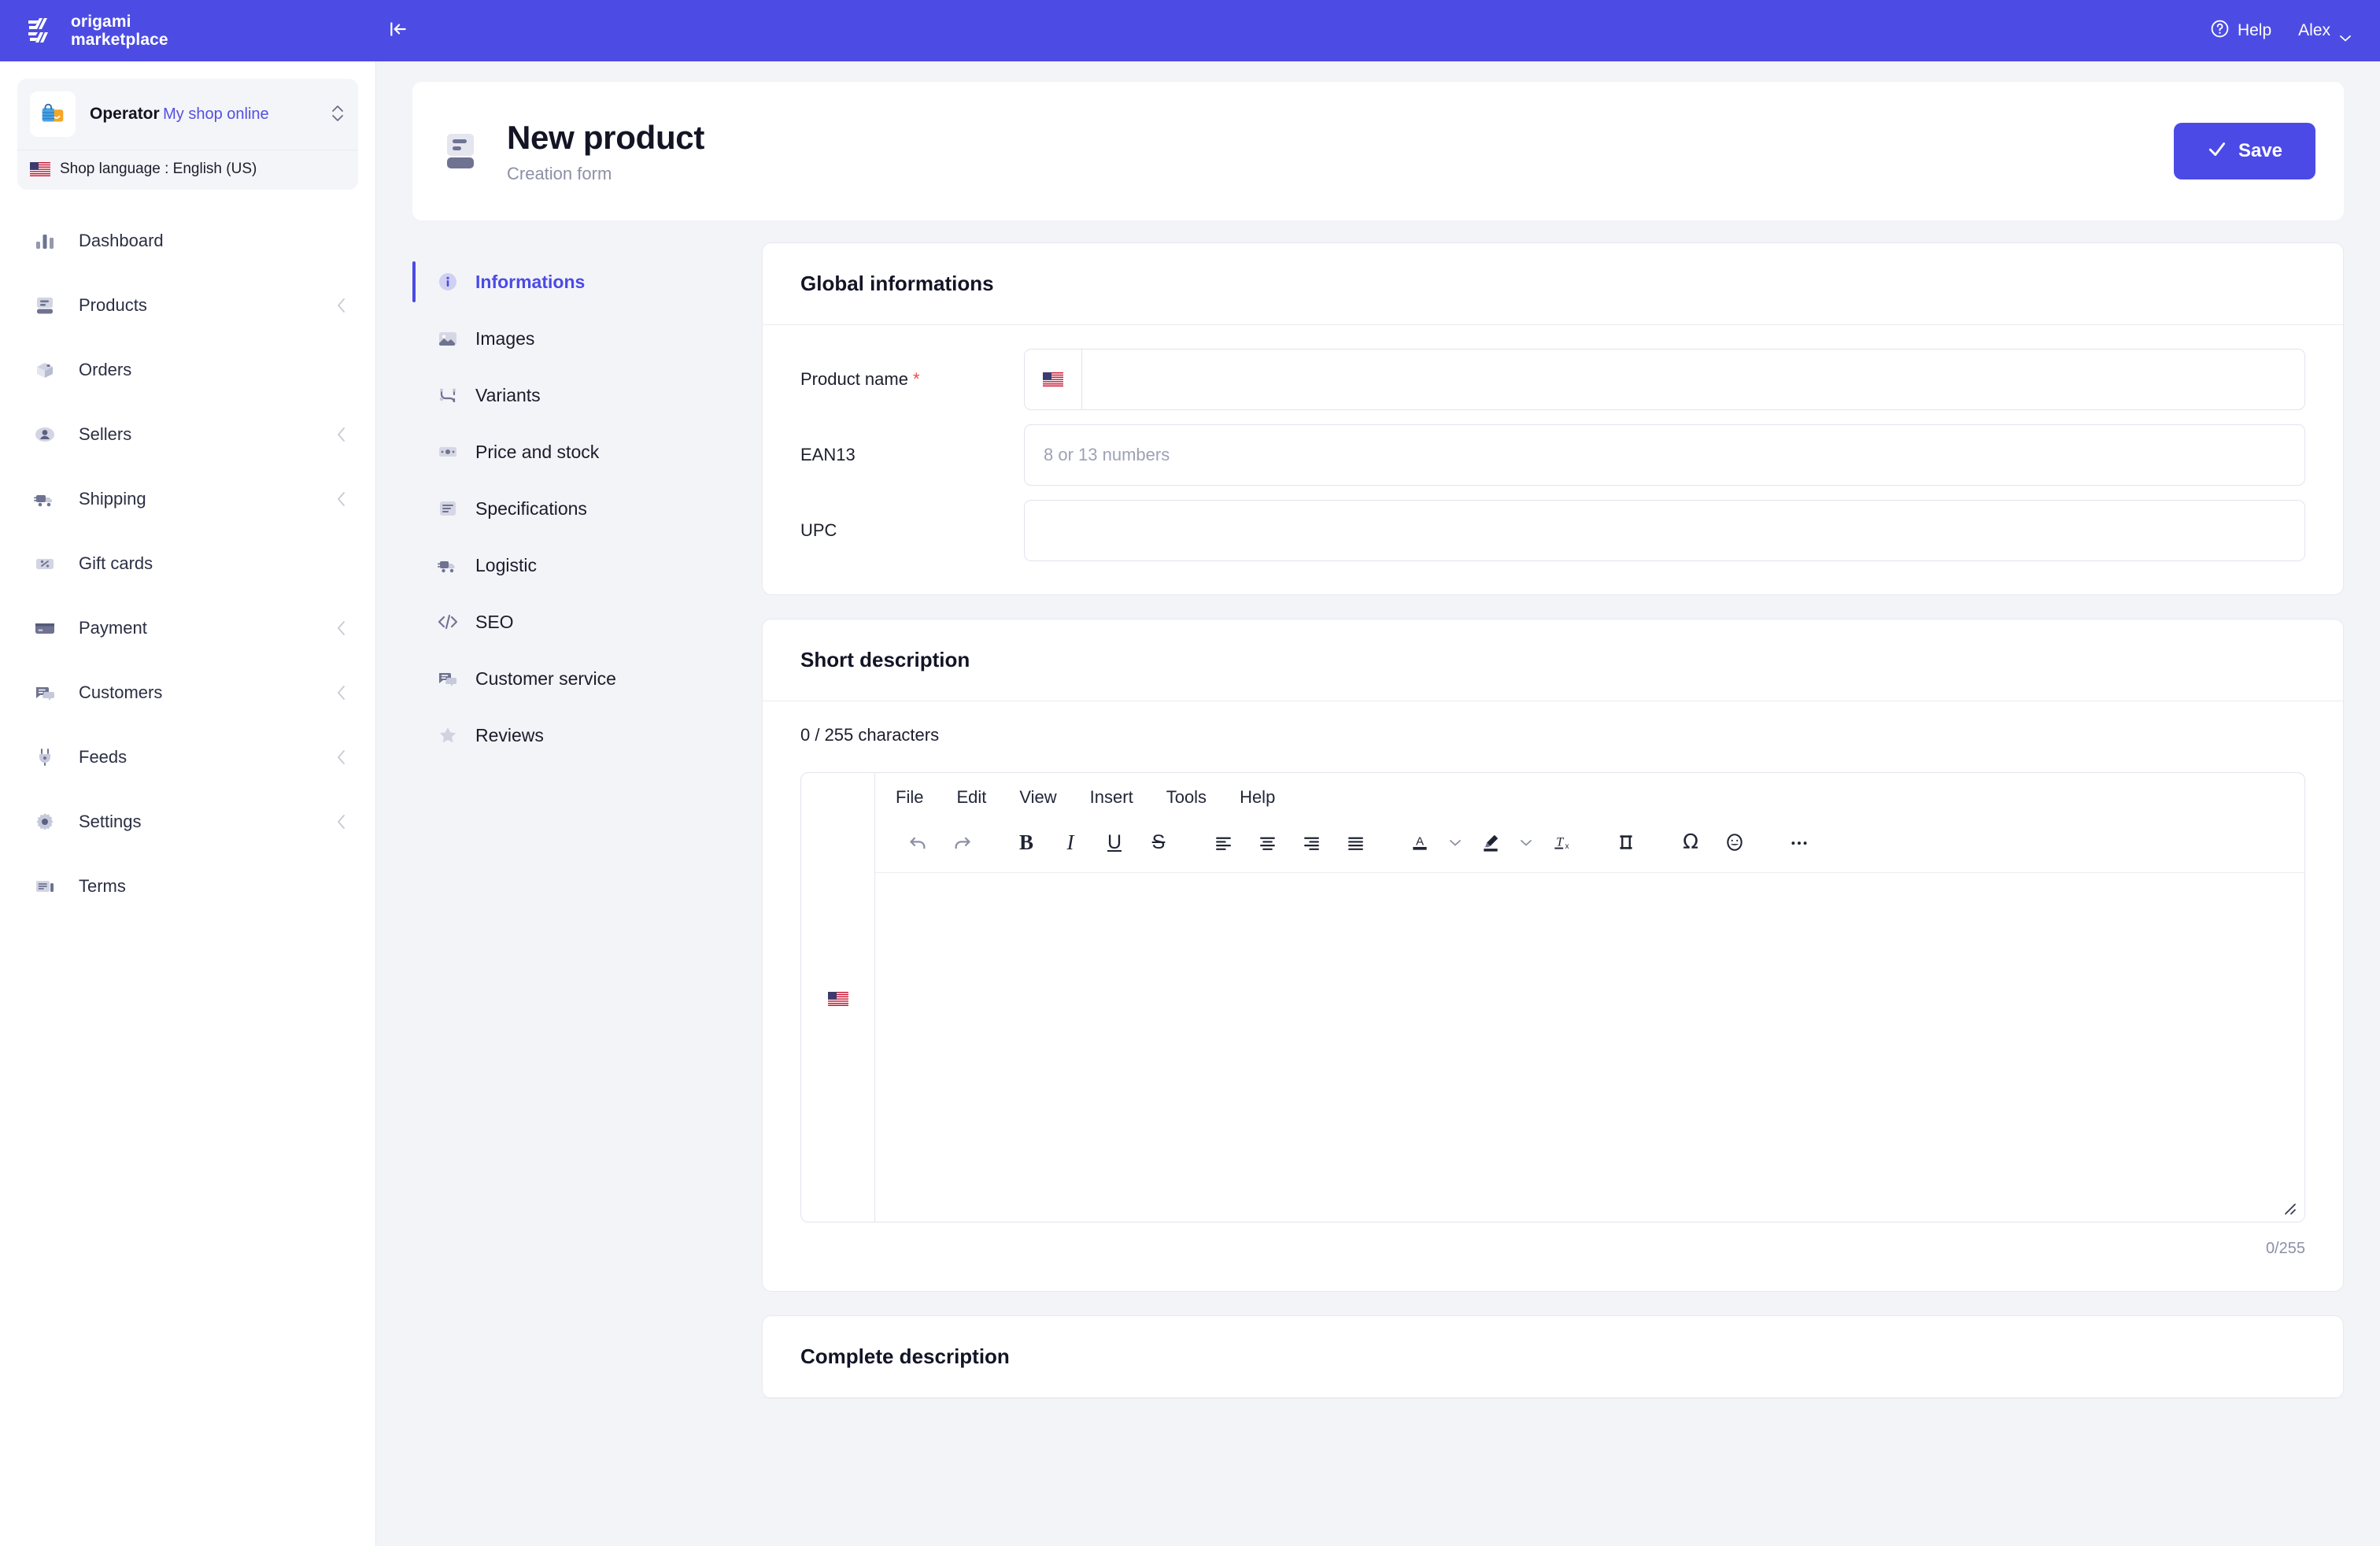 The width and height of the screenshot is (2380, 1546). I want to click on save-button-label: Save, so click(2260, 150).